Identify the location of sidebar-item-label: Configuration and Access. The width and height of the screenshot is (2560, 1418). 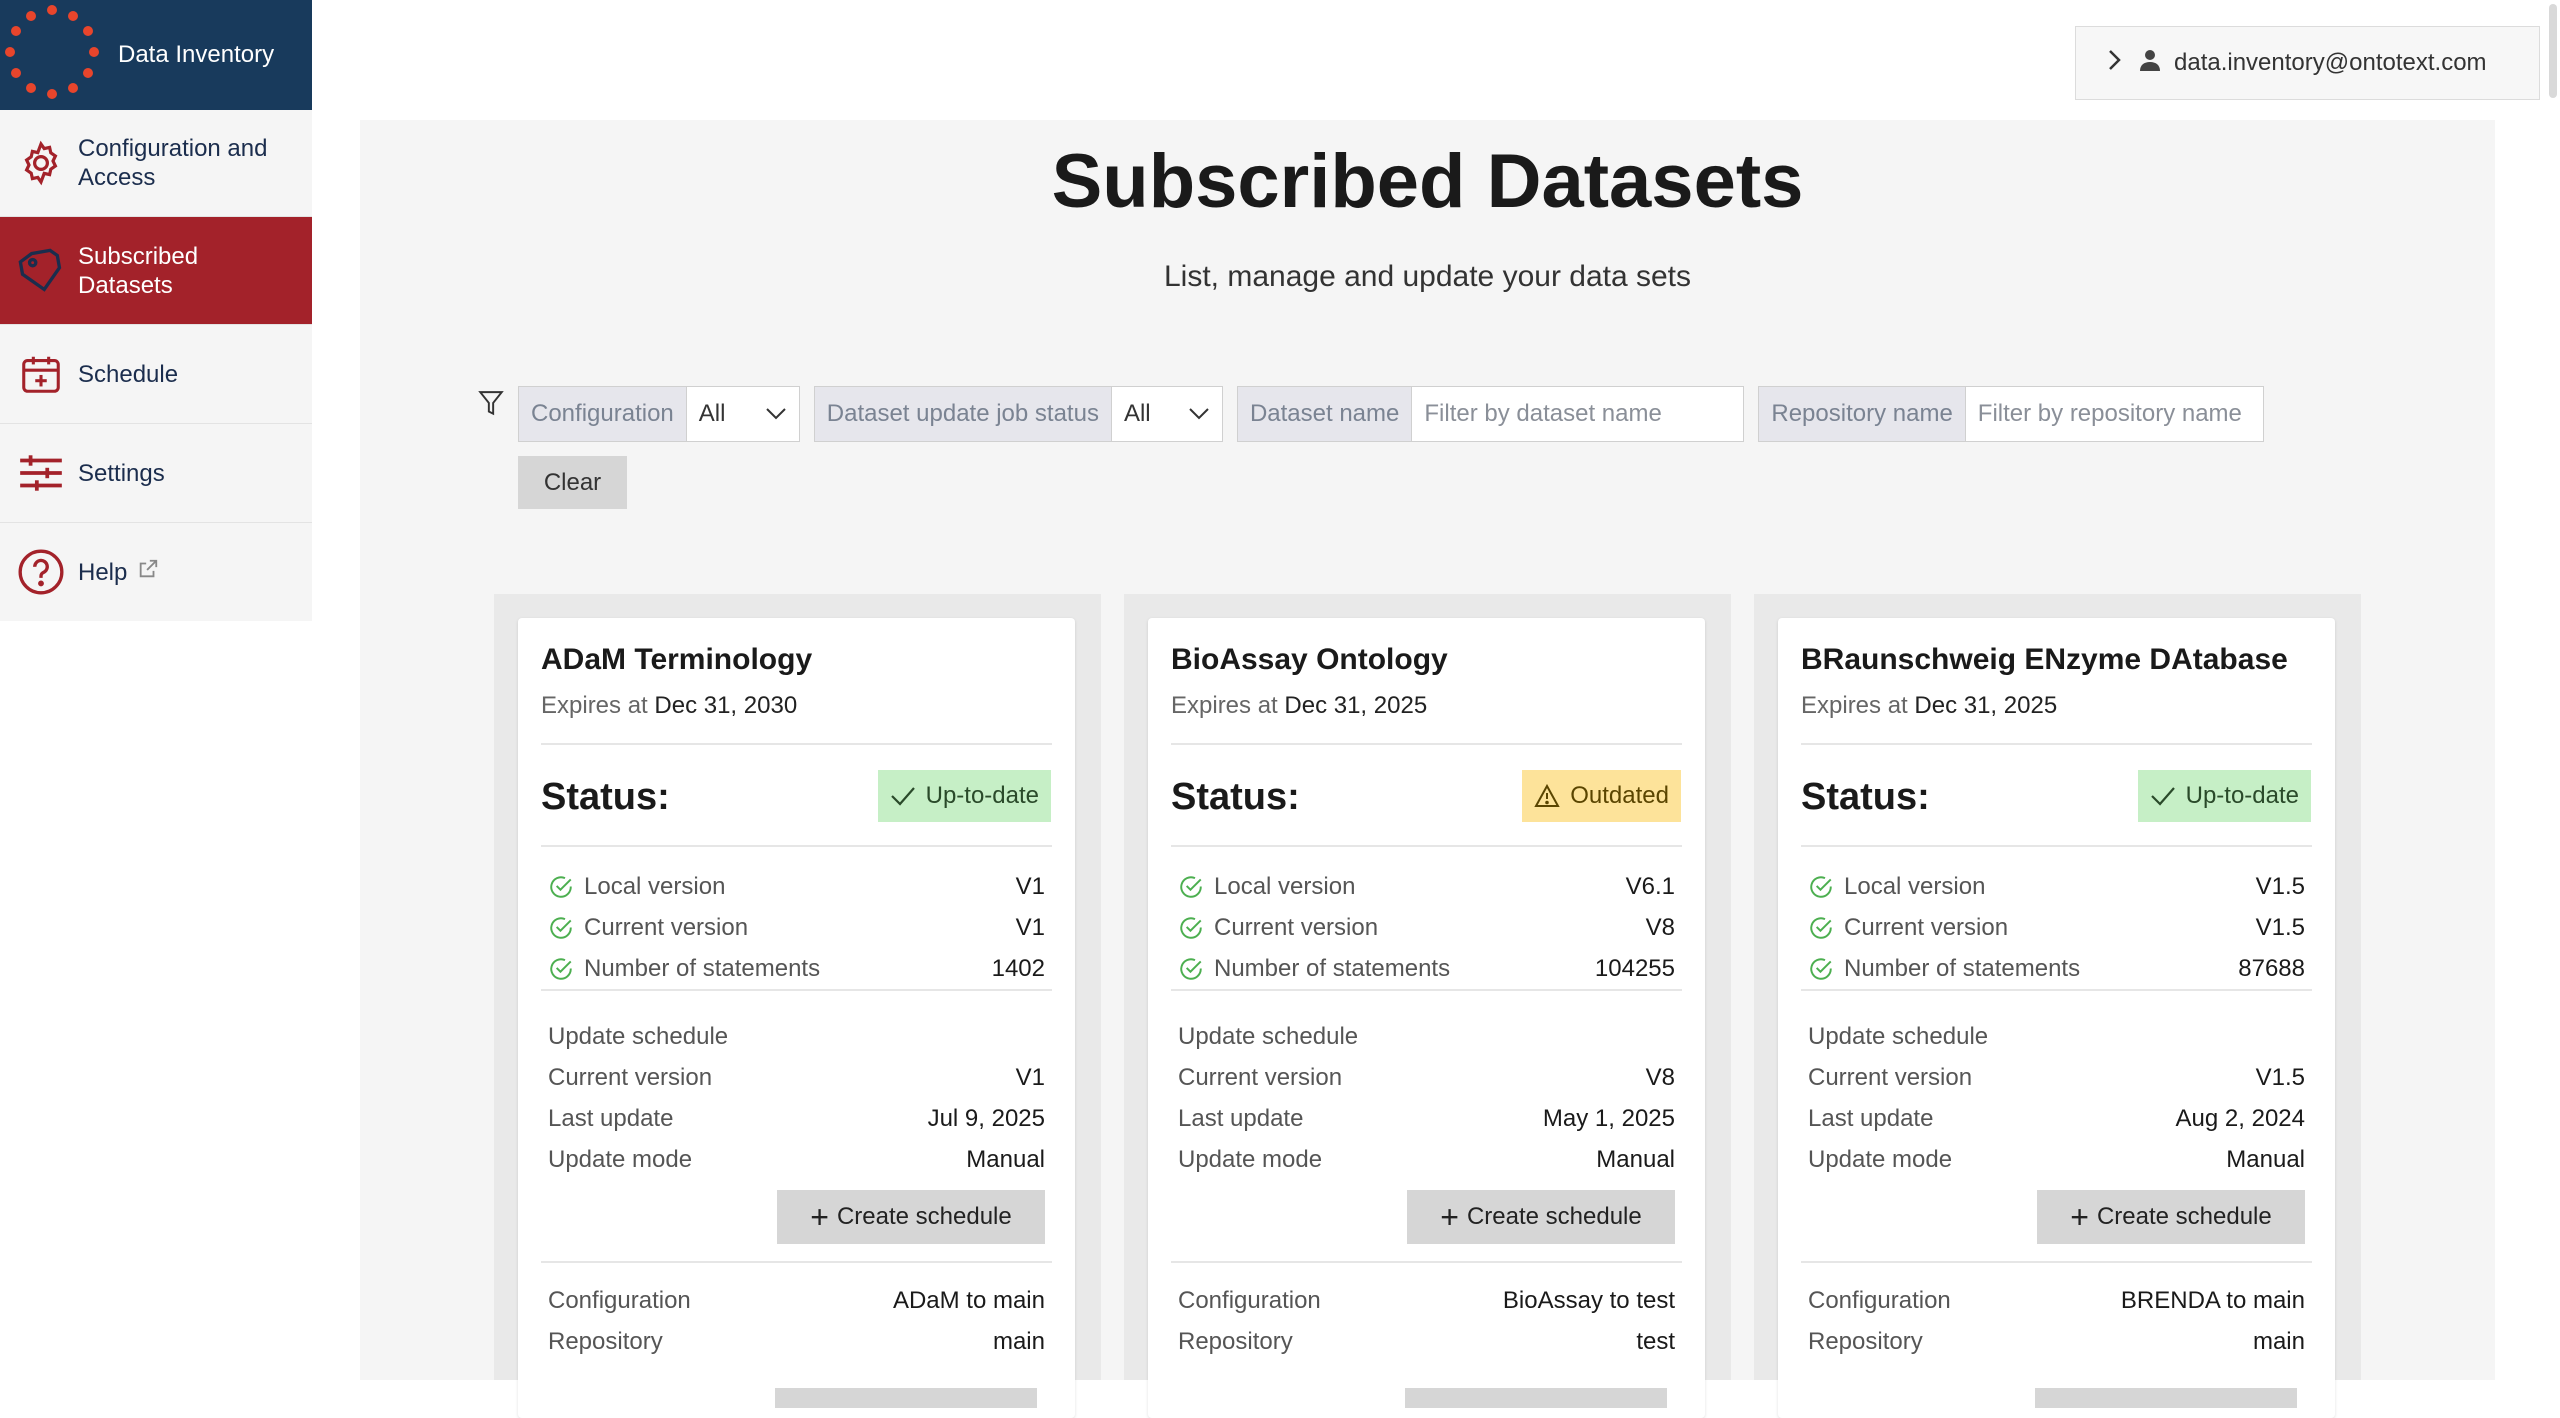
(173, 163).